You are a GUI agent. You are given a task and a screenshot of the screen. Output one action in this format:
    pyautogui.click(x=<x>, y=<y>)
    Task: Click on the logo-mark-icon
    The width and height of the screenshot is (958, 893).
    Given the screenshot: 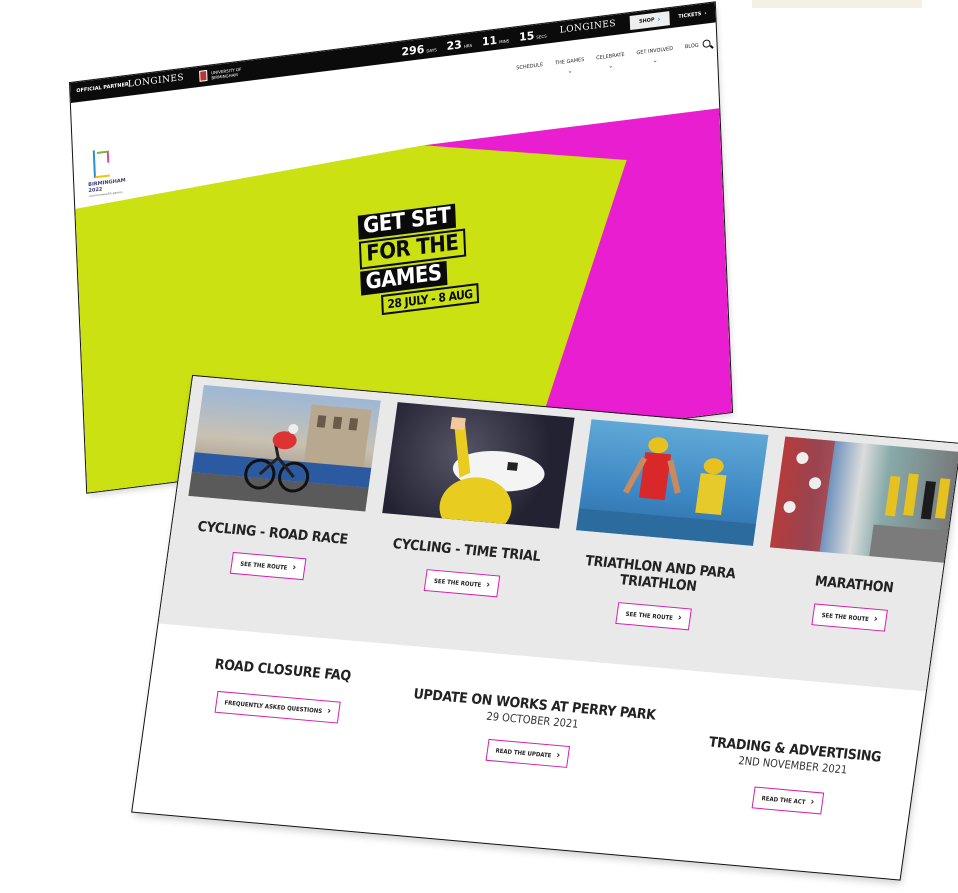 What is the action you would take?
    pyautogui.click(x=101, y=163)
    